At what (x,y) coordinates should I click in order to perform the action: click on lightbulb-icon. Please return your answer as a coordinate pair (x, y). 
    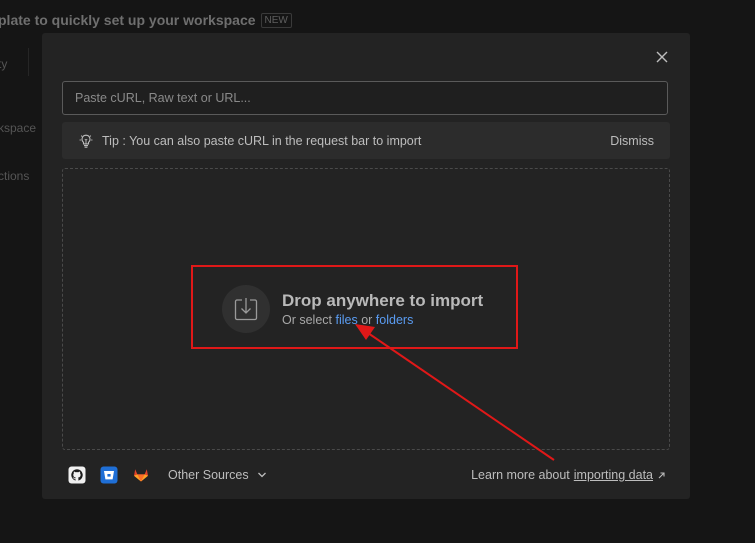
    Looking at the image, I should click on (86, 141).